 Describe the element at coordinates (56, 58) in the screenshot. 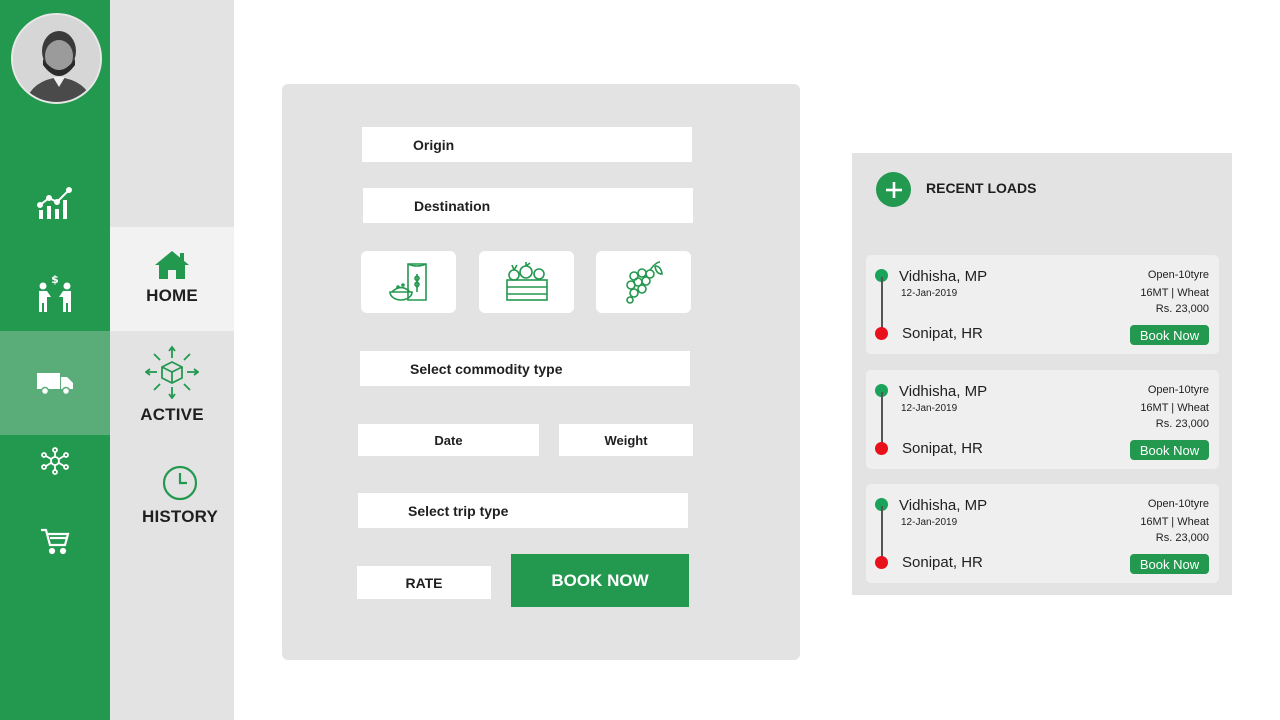

I see `avatar` at that location.